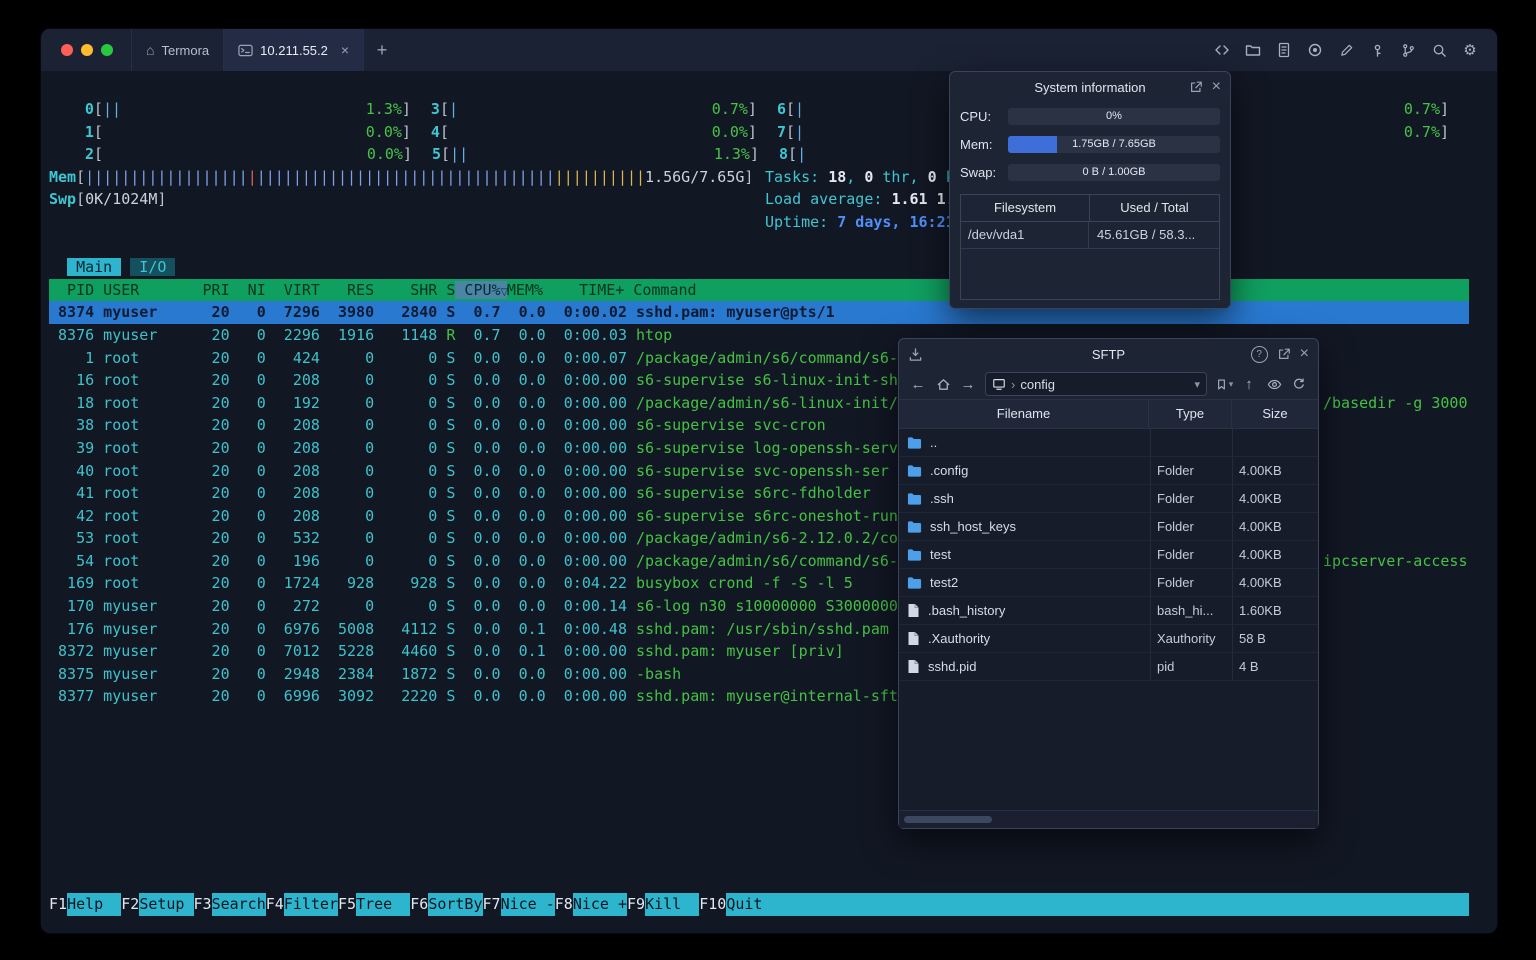 This screenshot has height=960, width=1536. What do you see at coordinates (345, 50) in the screenshot?
I see `tab-close-icon: ×` at bounding box center [345, 50].